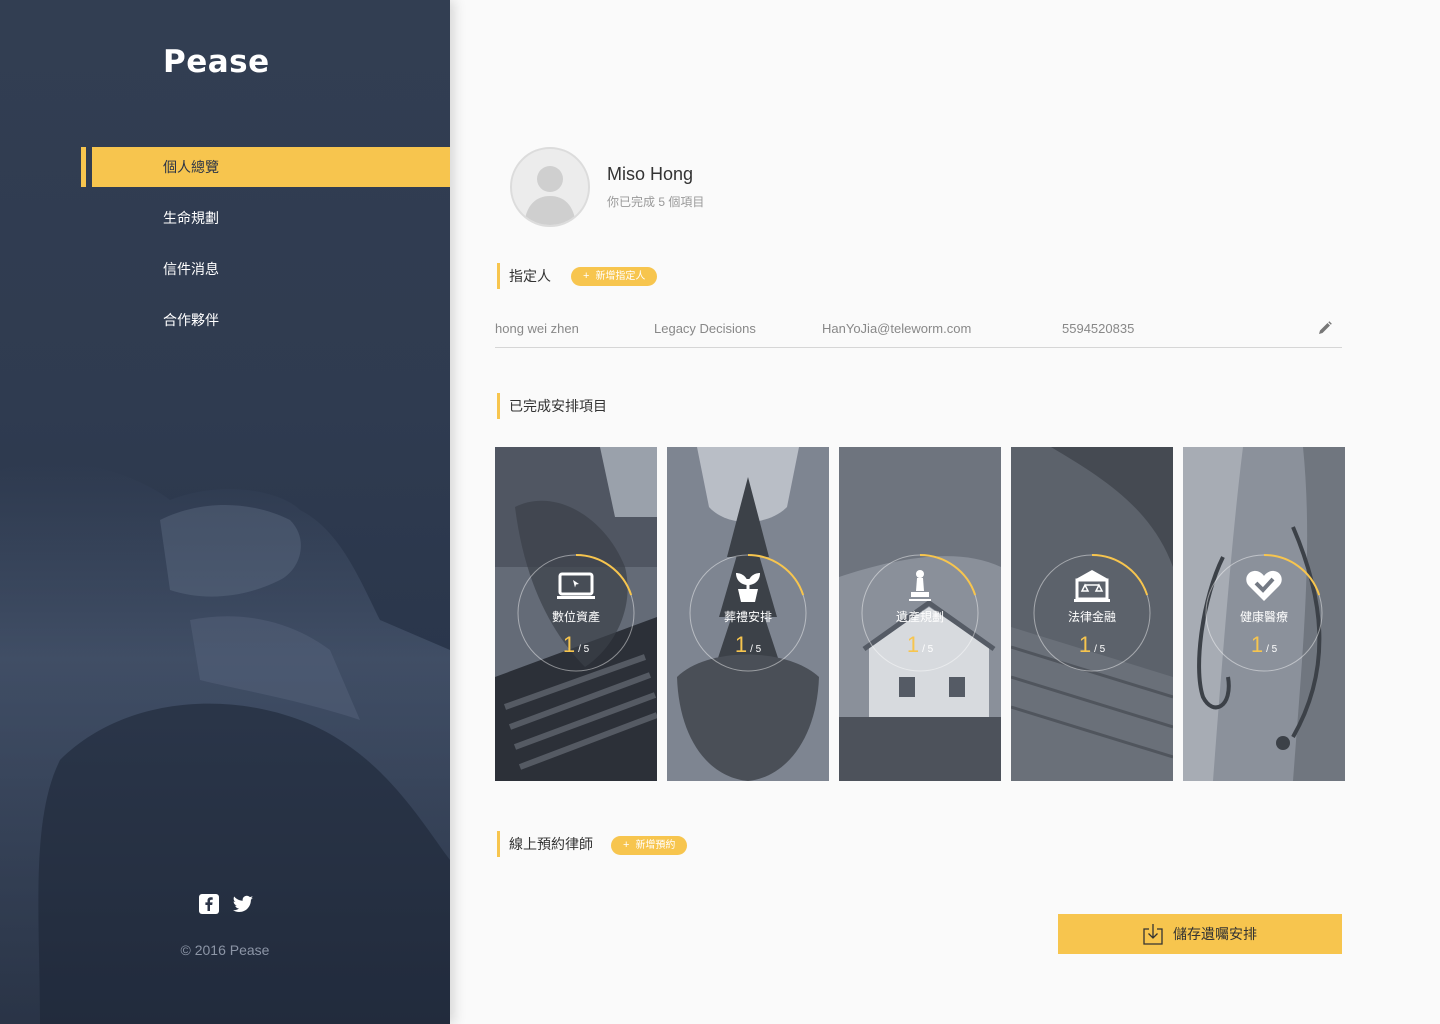 This screenshot has height=1024, width=1440. Describe the element at coordinates (897, 328) in the screenshot. I see `designee-email: HanYoJia@teleworm.com` at that location.